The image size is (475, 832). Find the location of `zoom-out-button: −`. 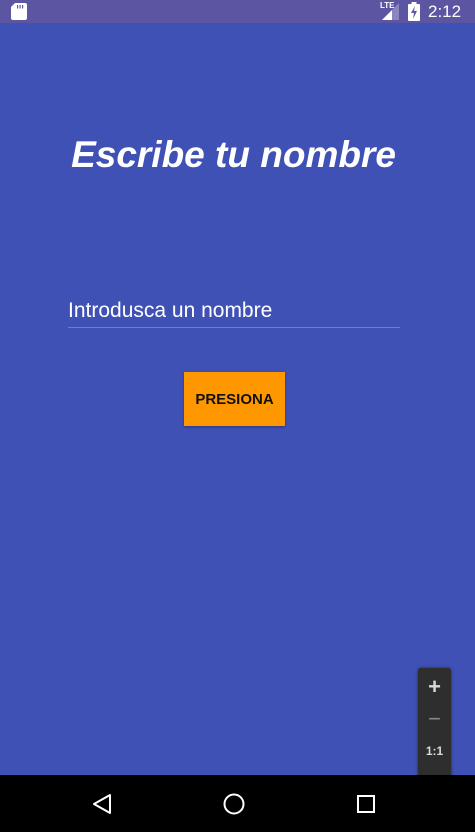

zoom-out-button: − is located at coordinates (434, 719).